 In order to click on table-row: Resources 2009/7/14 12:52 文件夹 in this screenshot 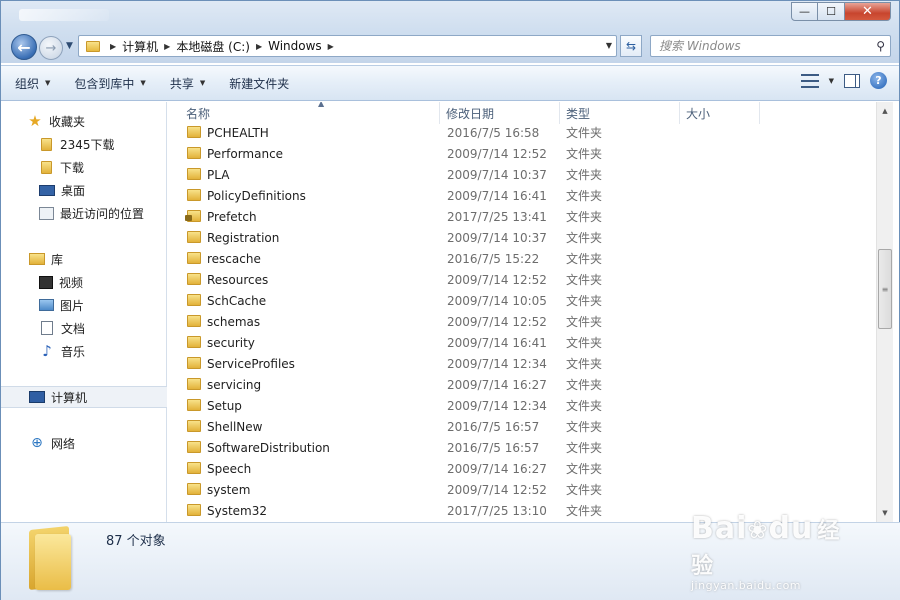, I will do `click(522, 279)`.